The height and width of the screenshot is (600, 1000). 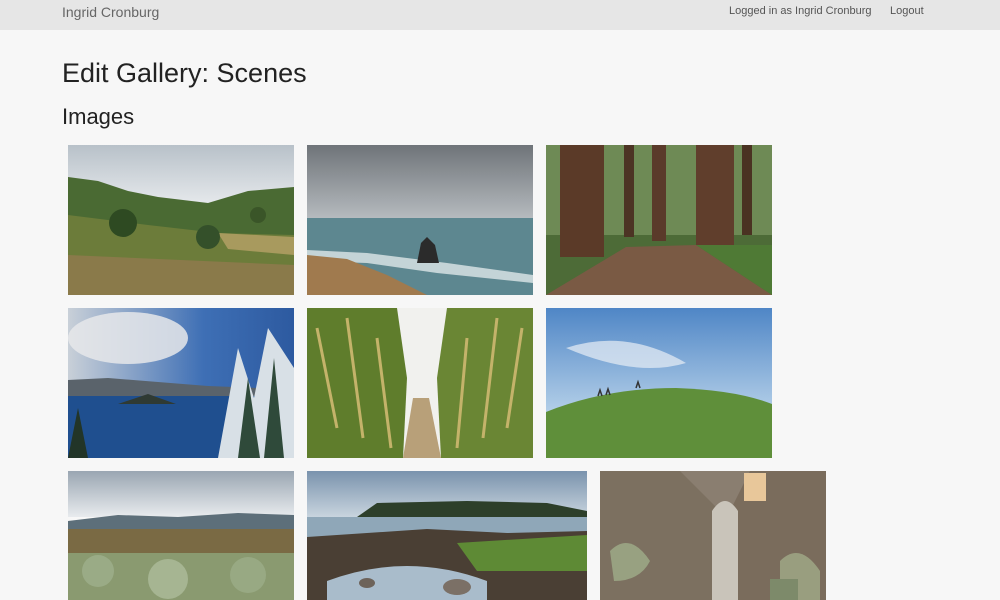 I want to click on logged-in-status: Logged in as Ingrid Cronburg, so click(x=800, y=11).